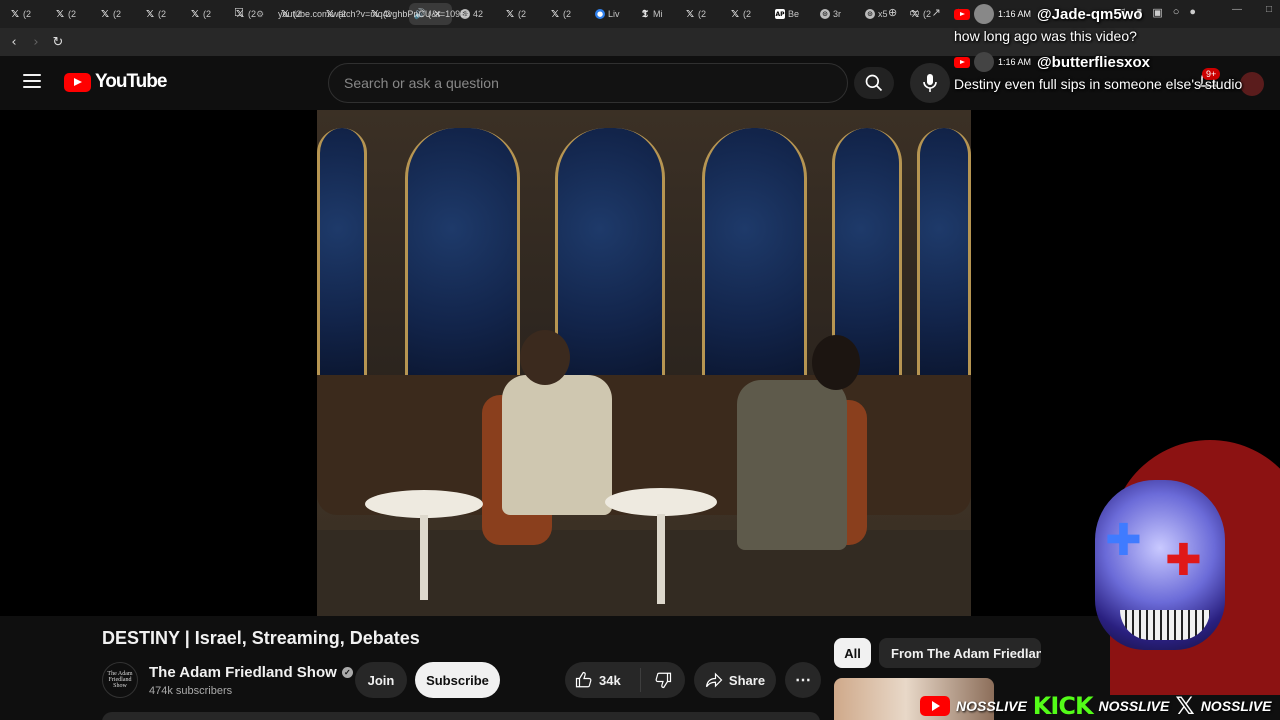 The height and width of the screenshot is (720, 1280). What do you see at coordinates (836, 362) in the screenshot?
I see `host-head` at bounding box center [836, 362].